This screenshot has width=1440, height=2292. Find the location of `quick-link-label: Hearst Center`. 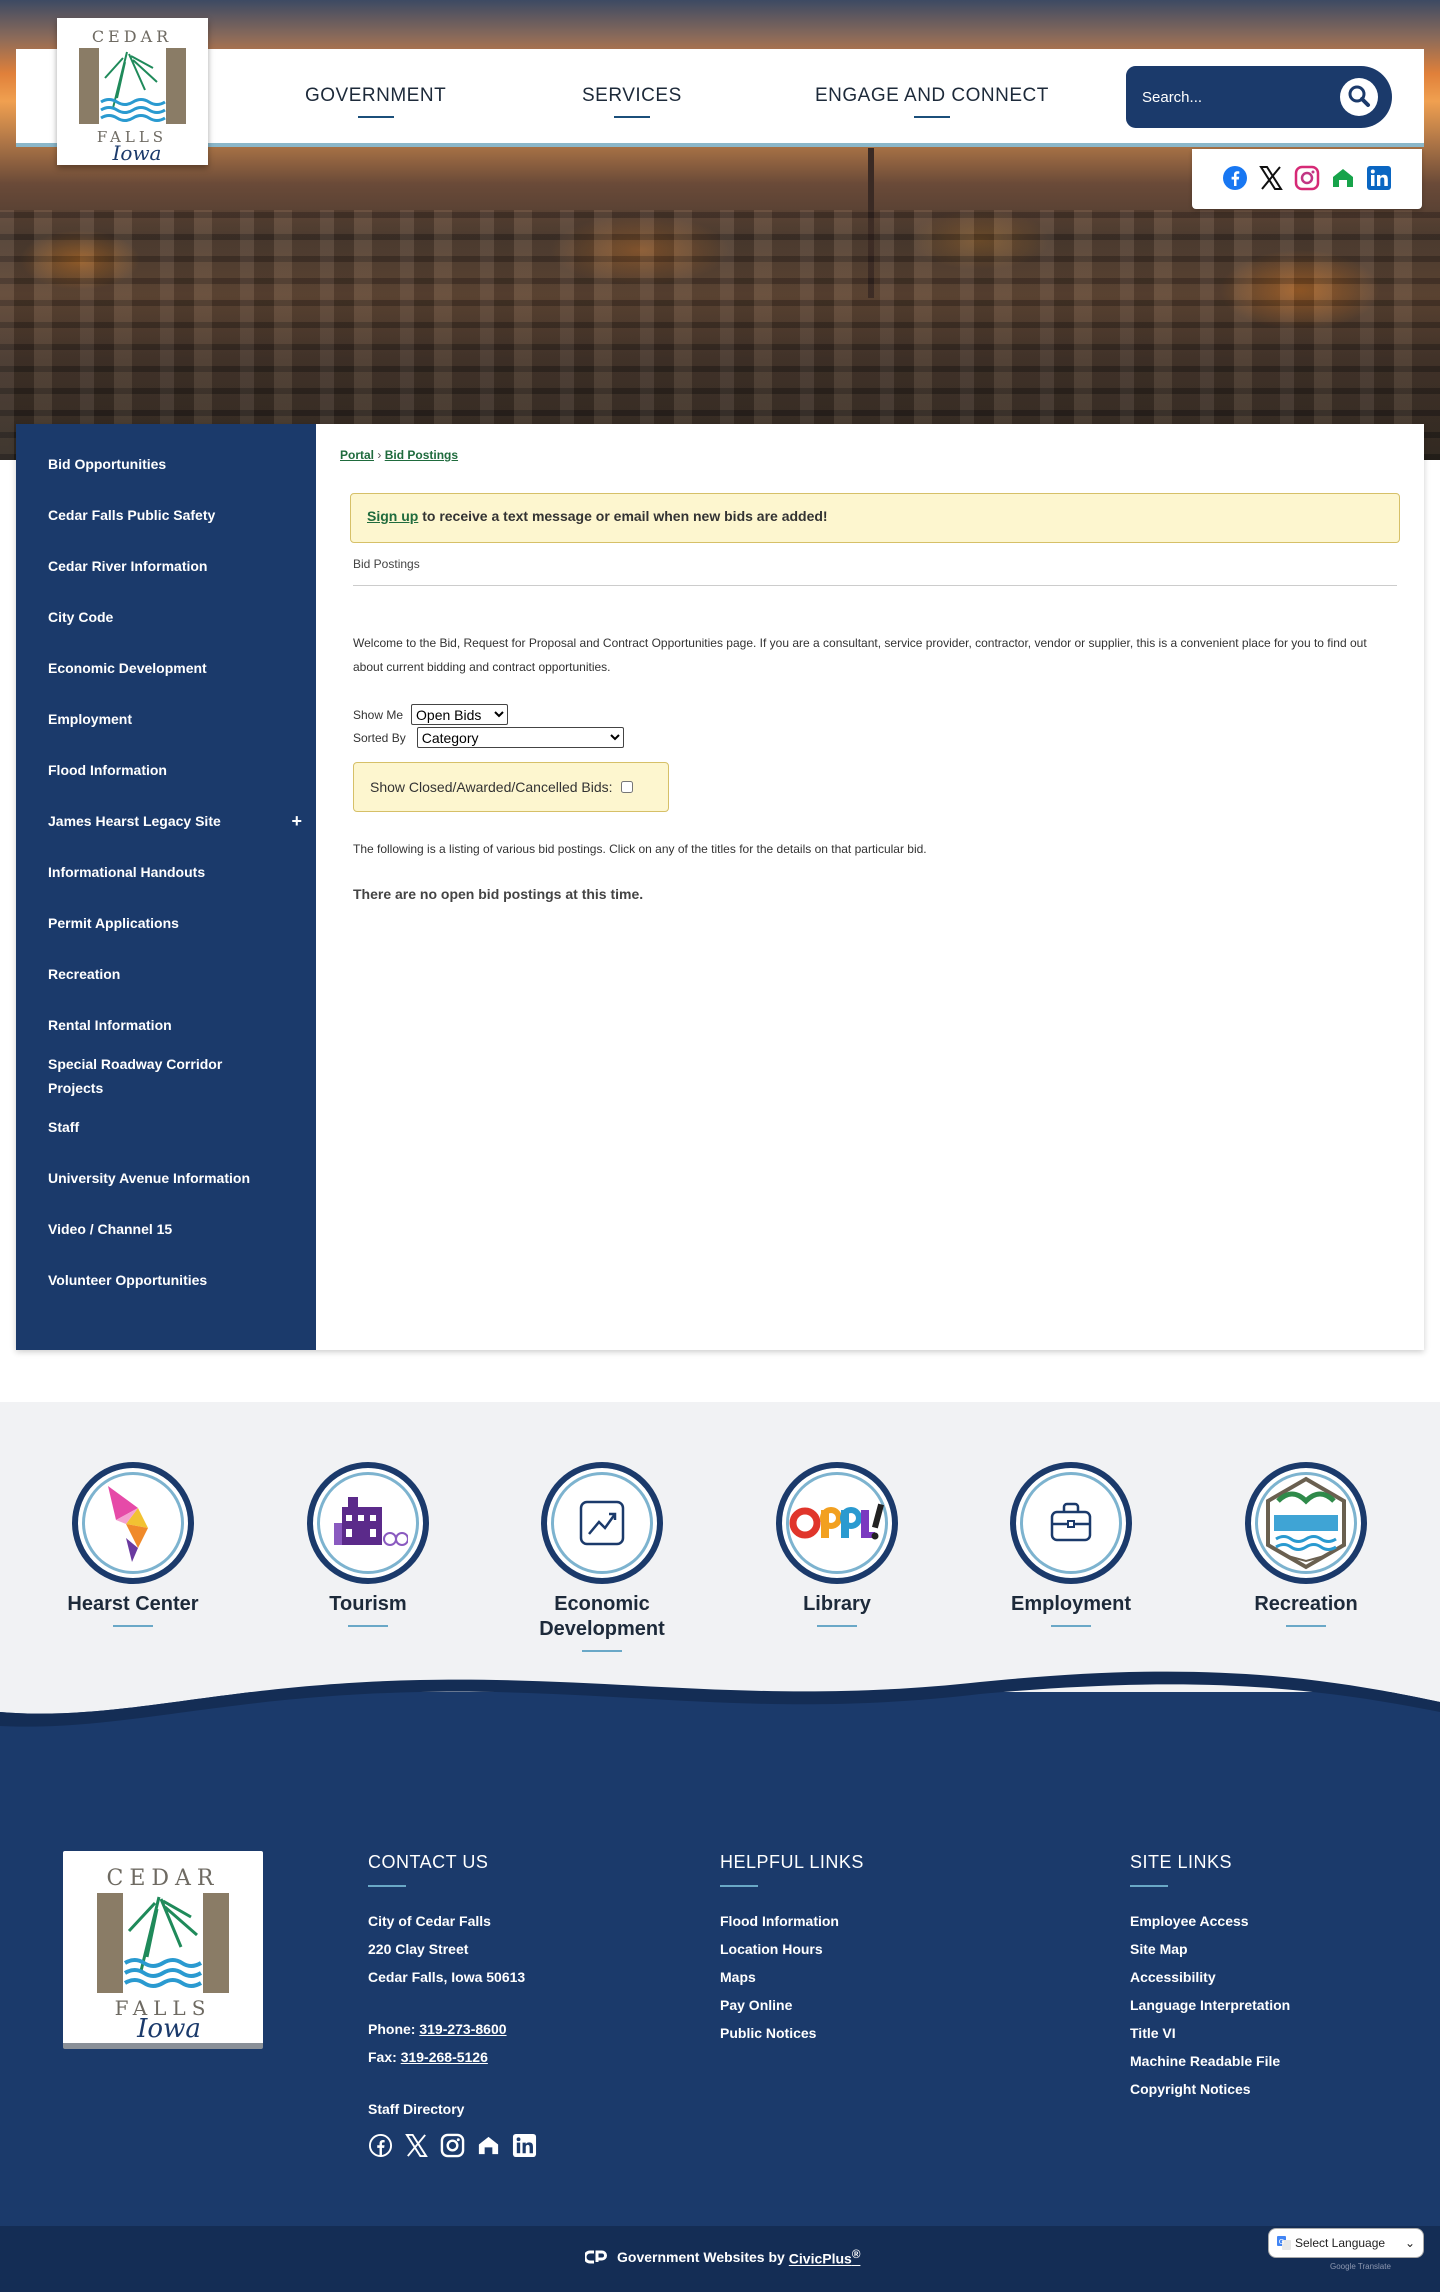

quick-link-label: Hearst Center is located at coordinates (133, 1604).